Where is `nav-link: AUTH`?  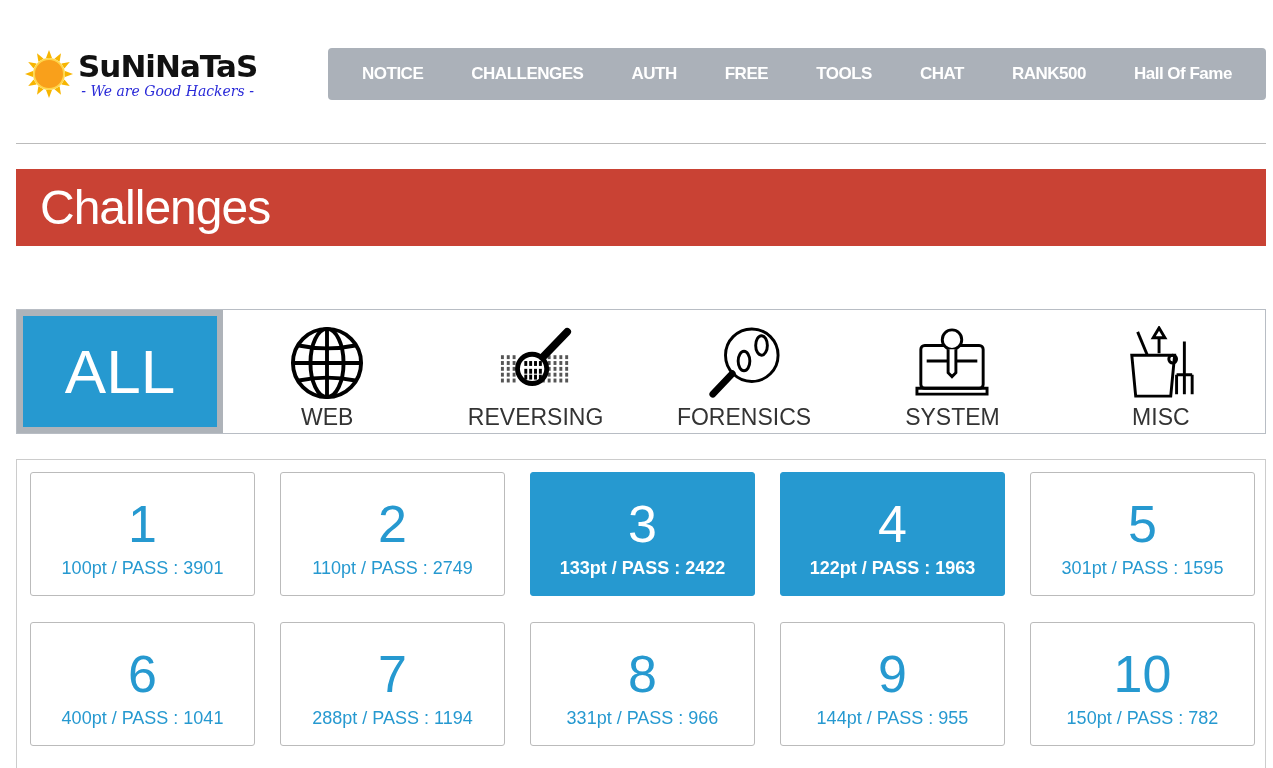 nav-link: AUTH is located at coordinates (654, 74).